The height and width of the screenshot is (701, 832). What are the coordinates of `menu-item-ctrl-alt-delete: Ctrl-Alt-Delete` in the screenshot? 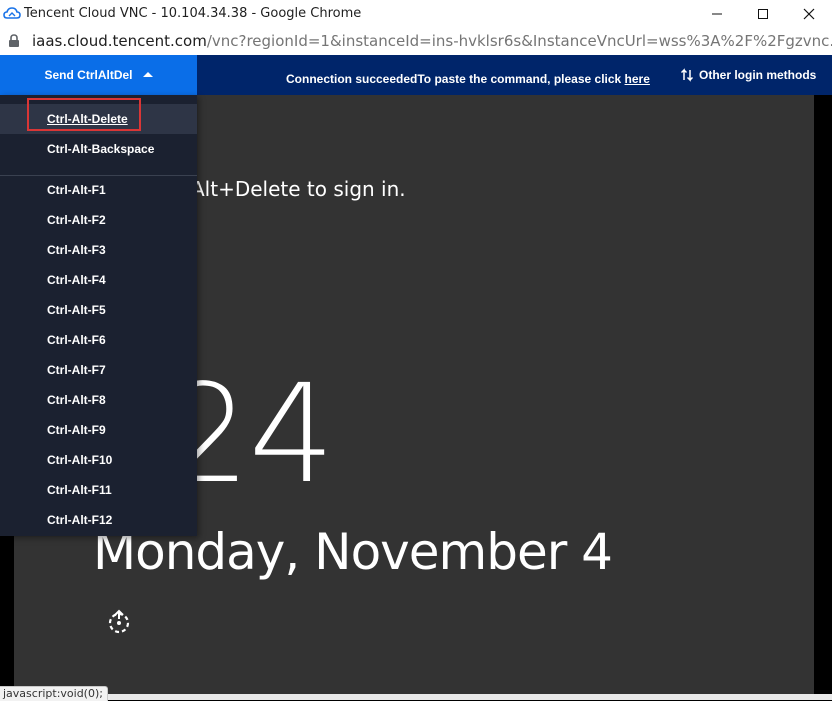 It's located at (98, 119).